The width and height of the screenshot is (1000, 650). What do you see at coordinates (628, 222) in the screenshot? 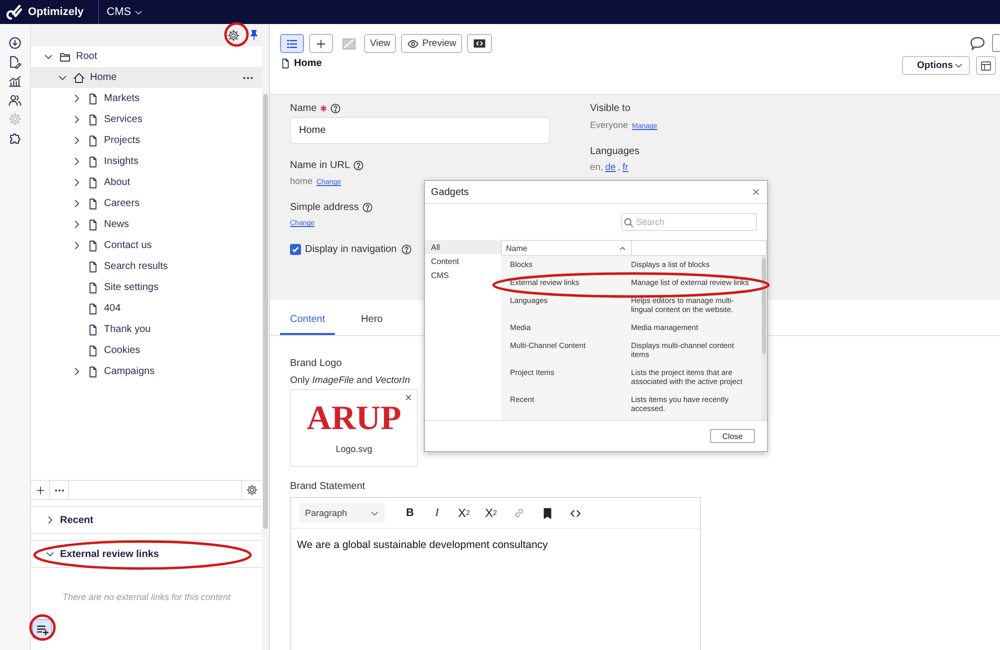
I see `search-icon` at bounding box center [628, 222].